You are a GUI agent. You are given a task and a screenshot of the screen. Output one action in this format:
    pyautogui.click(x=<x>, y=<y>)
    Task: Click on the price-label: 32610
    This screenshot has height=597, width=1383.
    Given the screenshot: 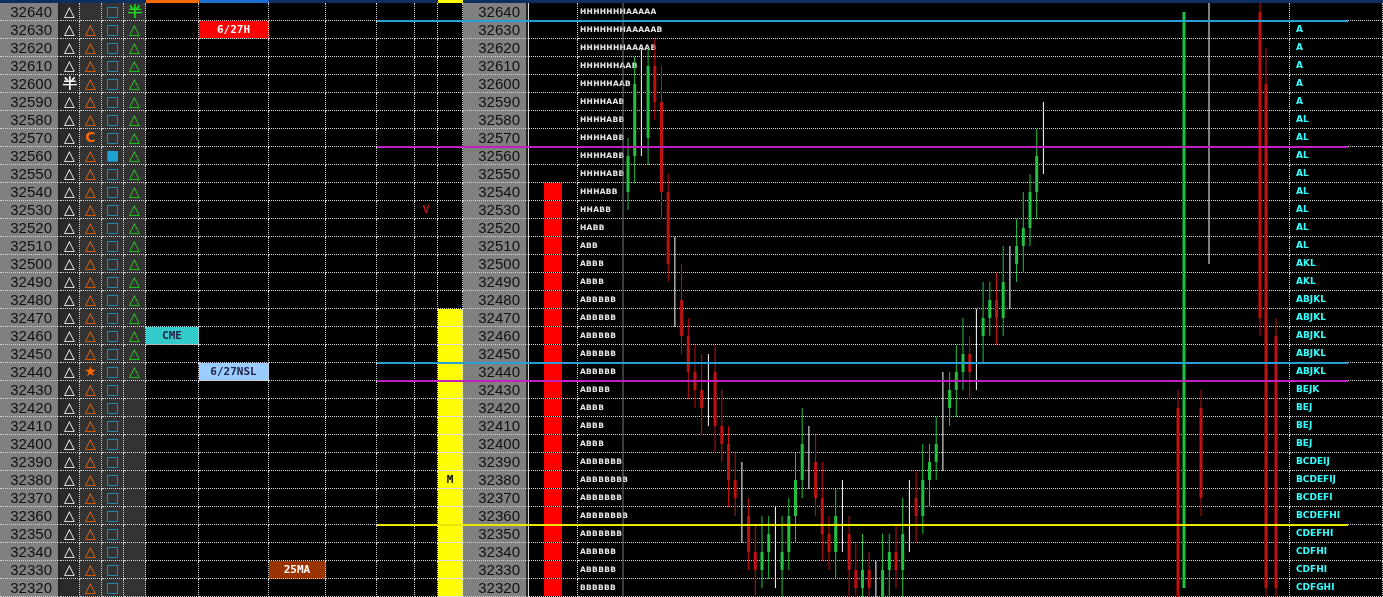 What is the action you would take?
    pyautogui.click(x=30, y=66)
    